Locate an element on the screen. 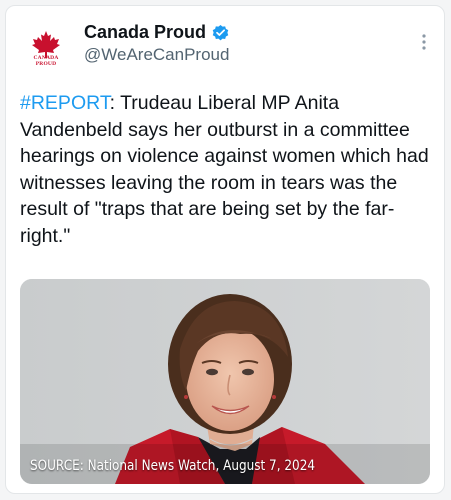  avatar-logo-text: CANADA PROUD is located at coordinates (46, 61).